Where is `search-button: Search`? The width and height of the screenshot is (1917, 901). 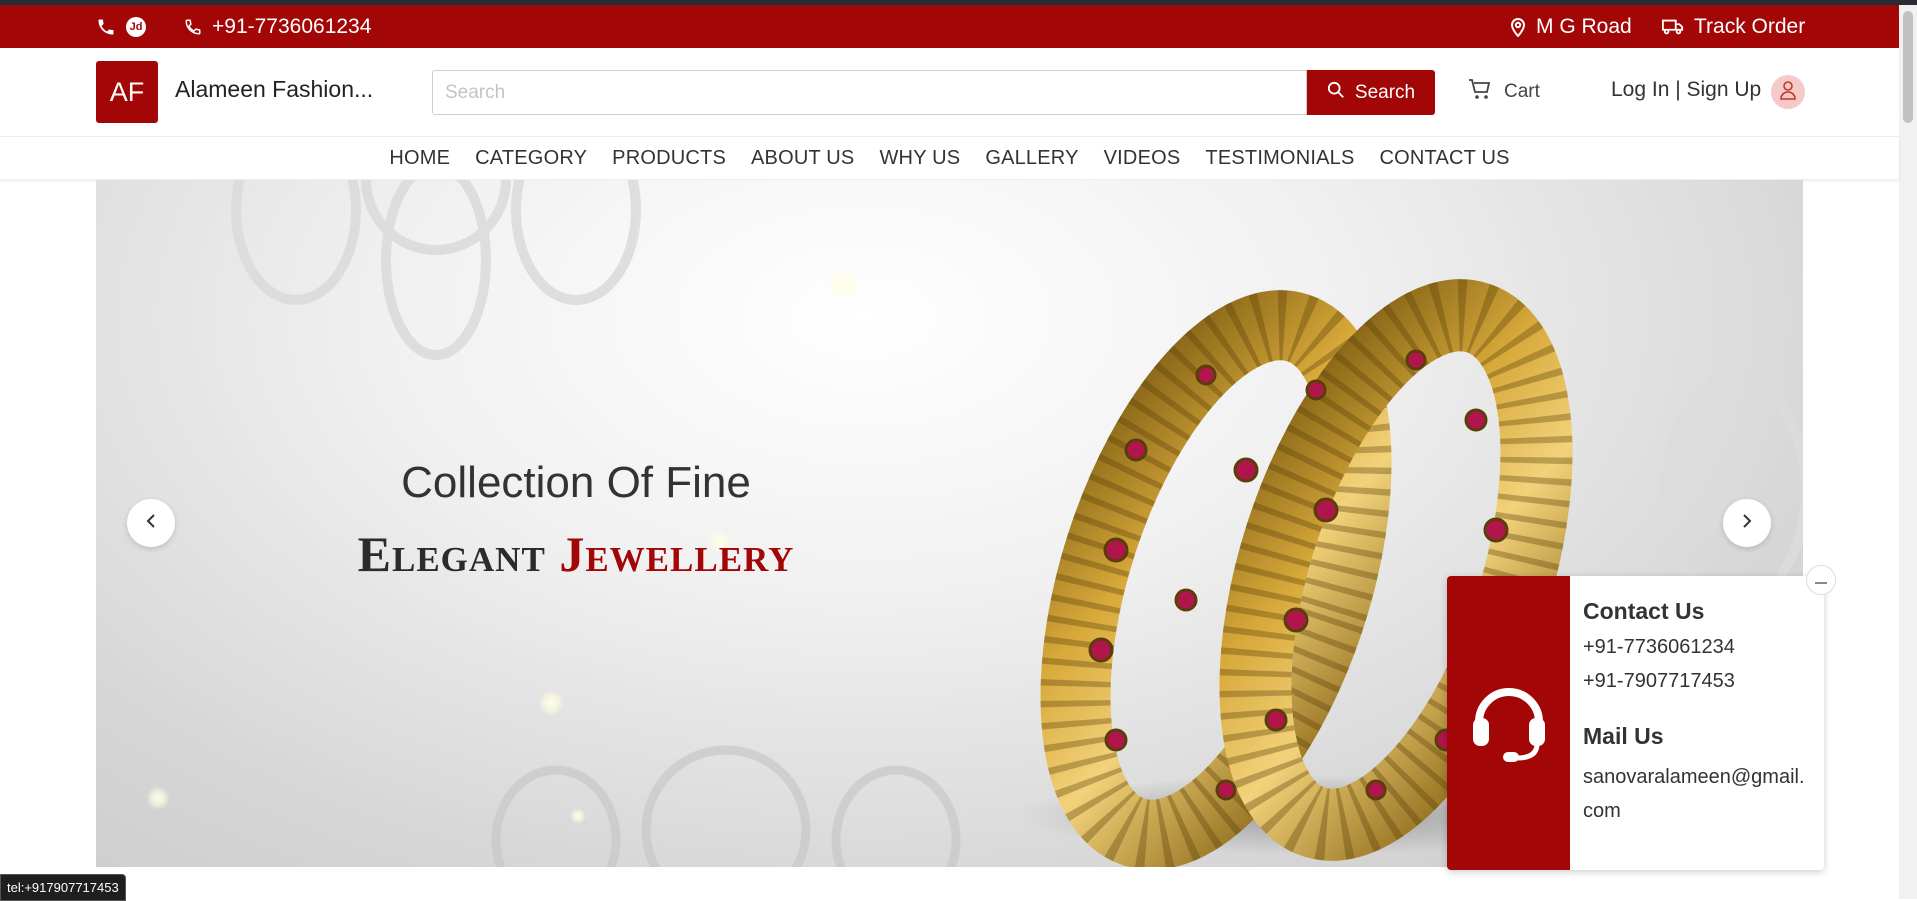 search-button: Search is located at coordinates (1371, 92).